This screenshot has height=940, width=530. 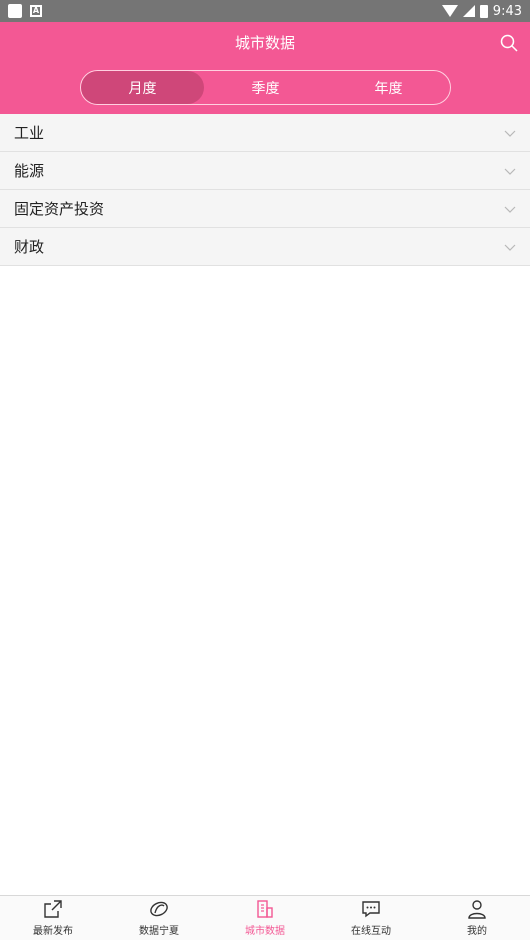 What do you see at coordinates (371, 909) in the screenshot?
I see `chat-icon` at bounding box center [371, 909].